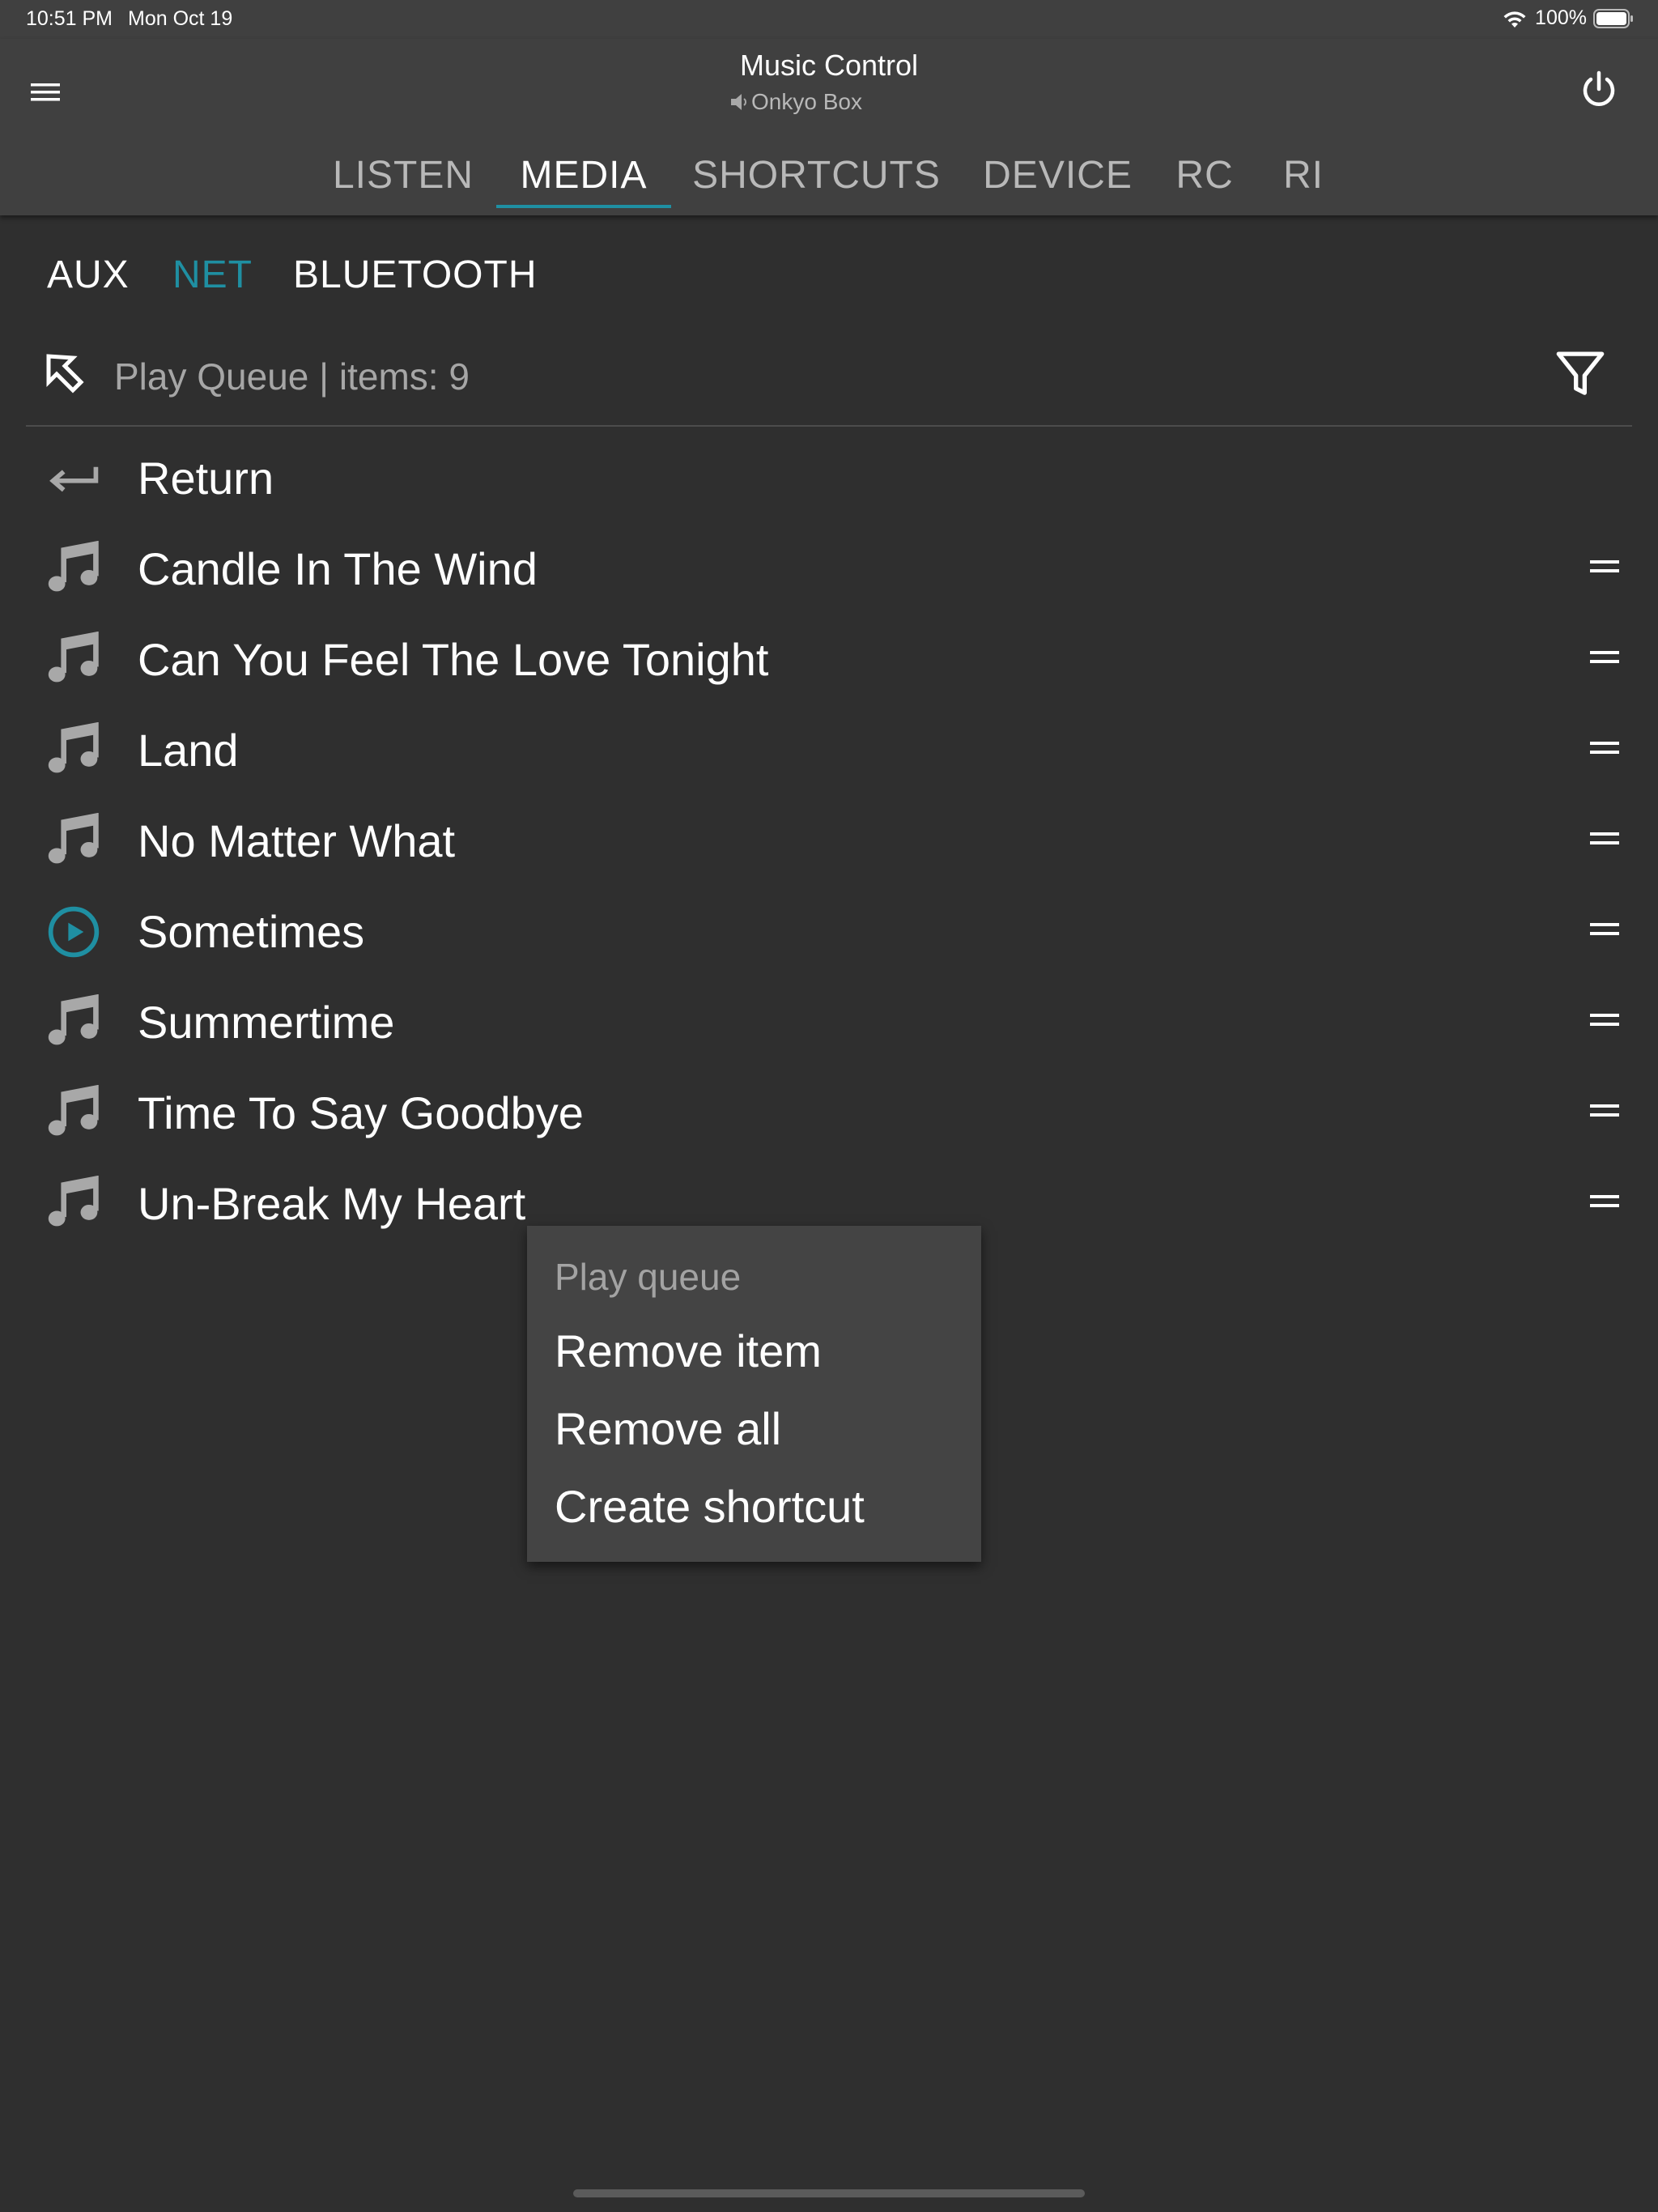  I want to click on menu-item-label: Remove all, so click(668, 1429).